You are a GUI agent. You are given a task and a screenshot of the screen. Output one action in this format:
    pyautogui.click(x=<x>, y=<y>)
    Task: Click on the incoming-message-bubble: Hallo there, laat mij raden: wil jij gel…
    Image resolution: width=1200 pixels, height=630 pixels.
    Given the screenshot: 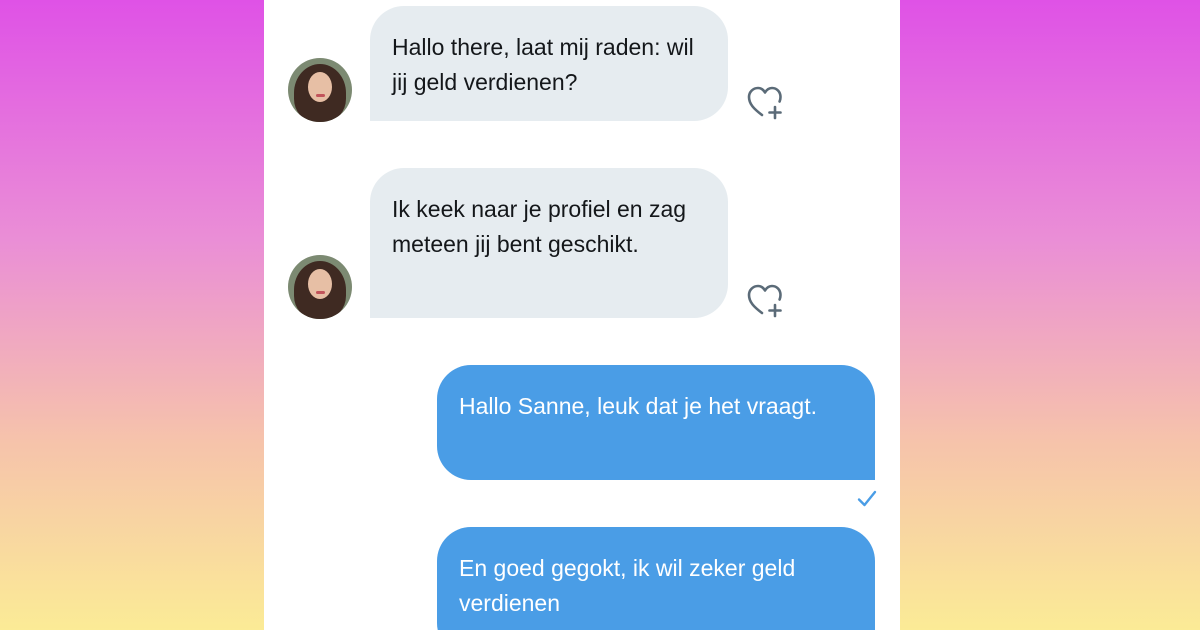 What is the action you would take?
    pyautogui.click(x=549, y=63)
    